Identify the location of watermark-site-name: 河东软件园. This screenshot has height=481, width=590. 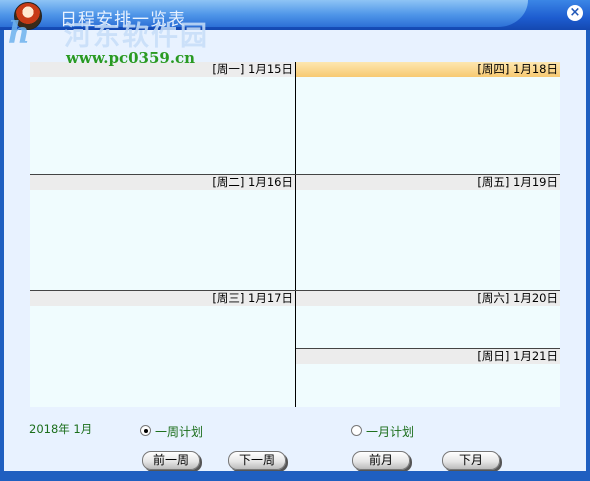
(136, 36).